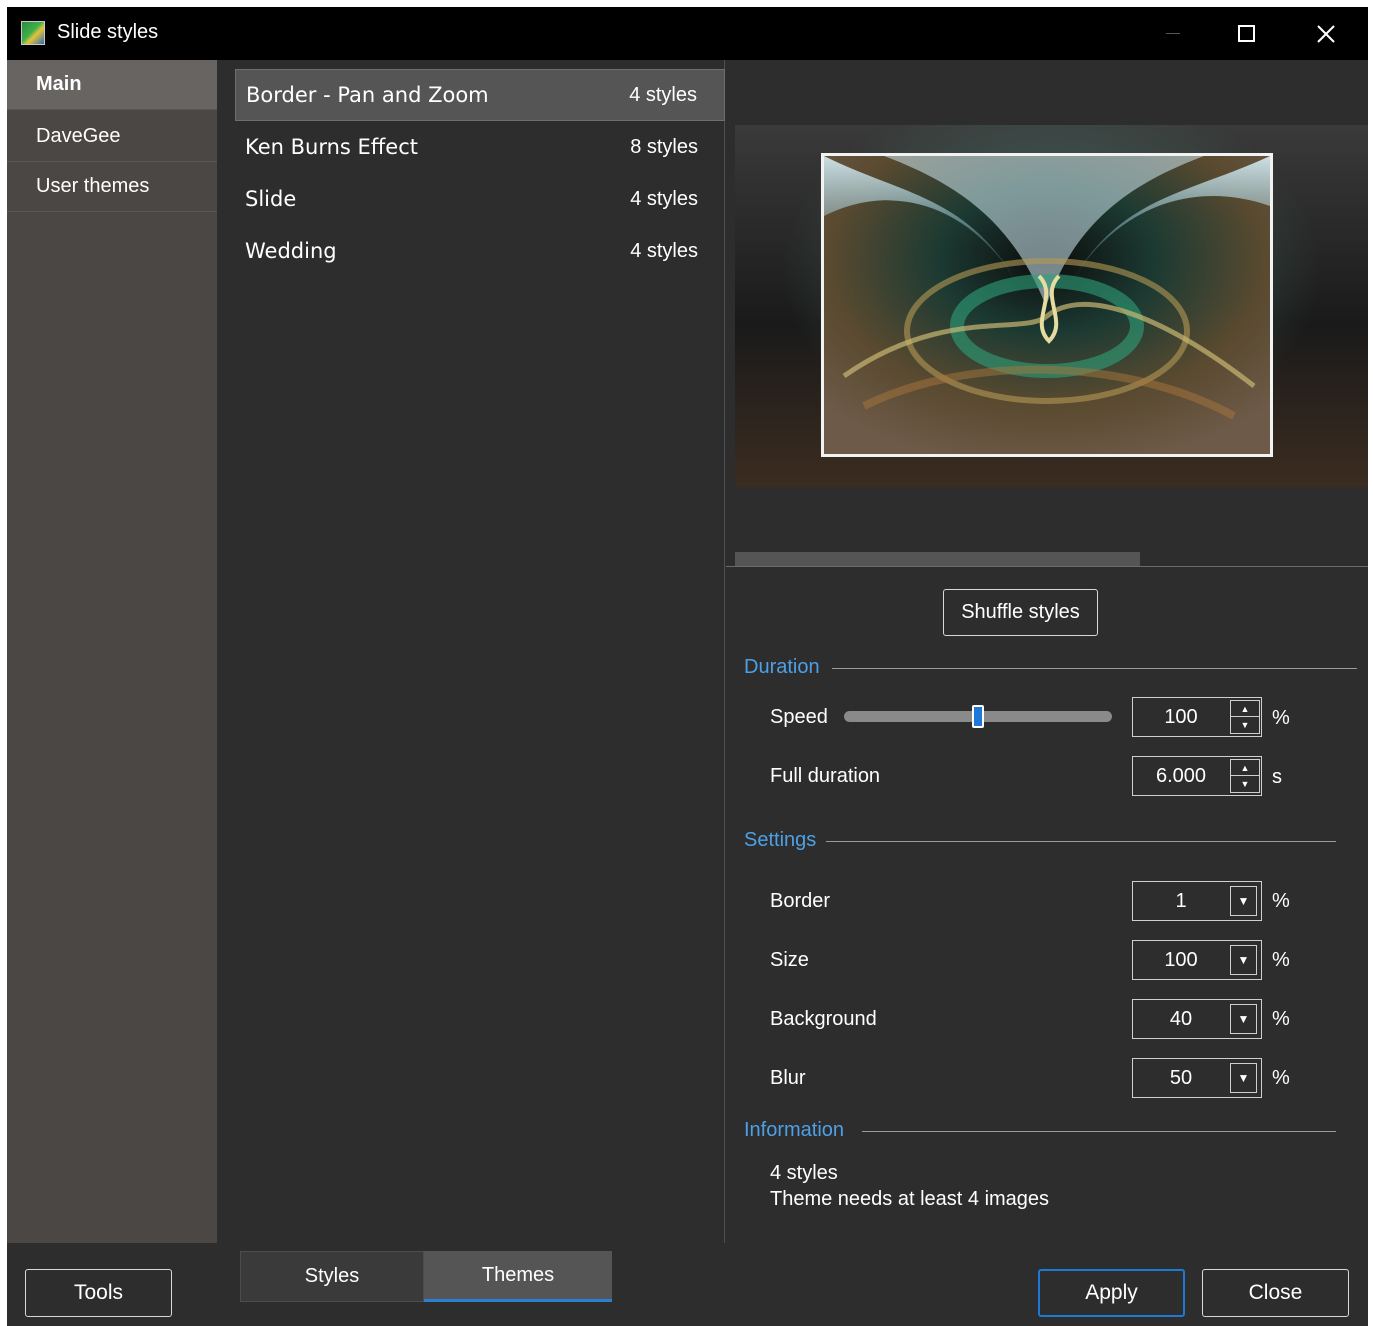 The image size is (1373, 1326). Describe the element at coordinates (978, 716) in the screenshot. I see `speed-slider-thumb` at that location.